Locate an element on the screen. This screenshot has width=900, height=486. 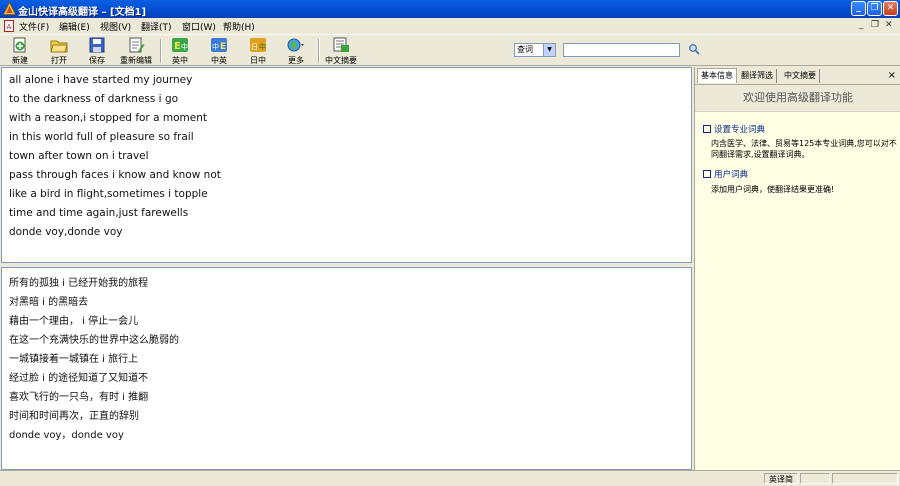
side-panel-tabs: 基本信息 翻译筛选 中文摘要 × is located at coordinates (797, 76).